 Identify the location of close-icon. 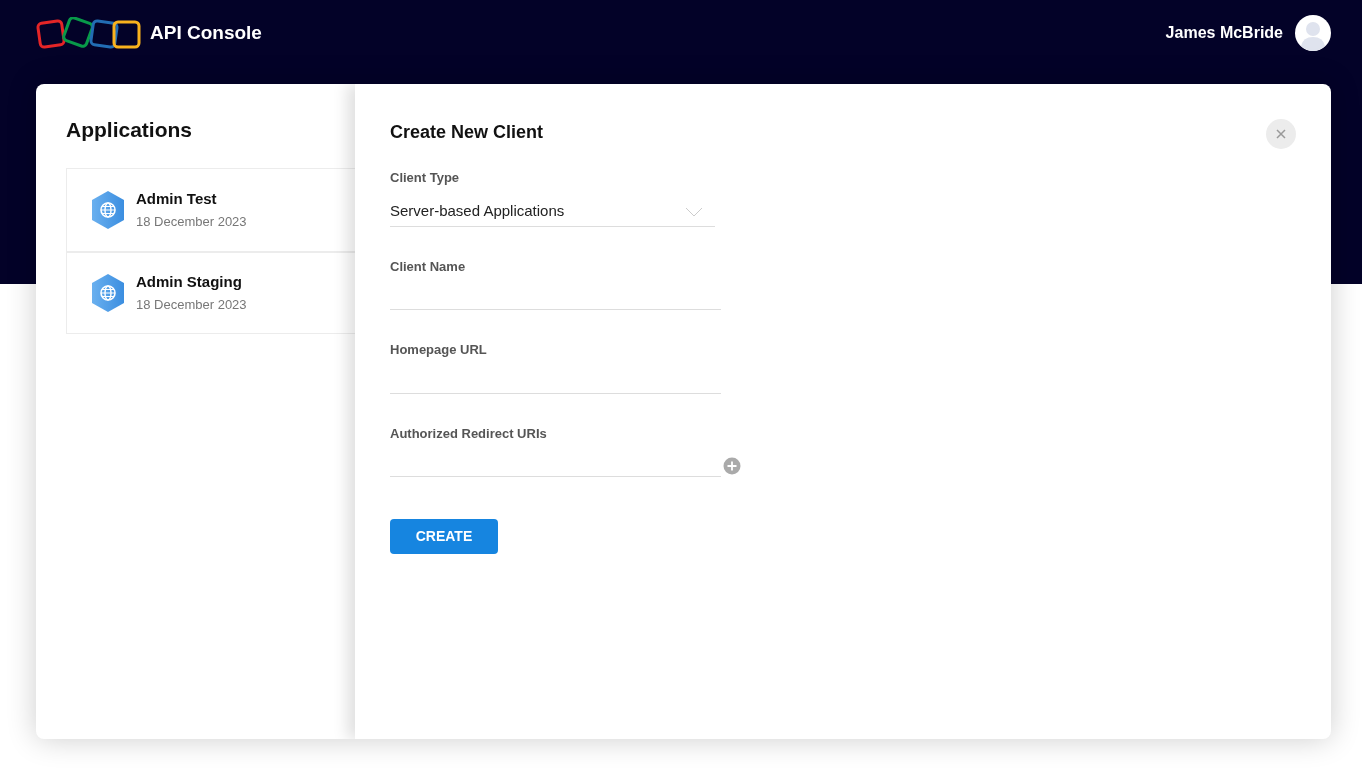
(1281, 134).